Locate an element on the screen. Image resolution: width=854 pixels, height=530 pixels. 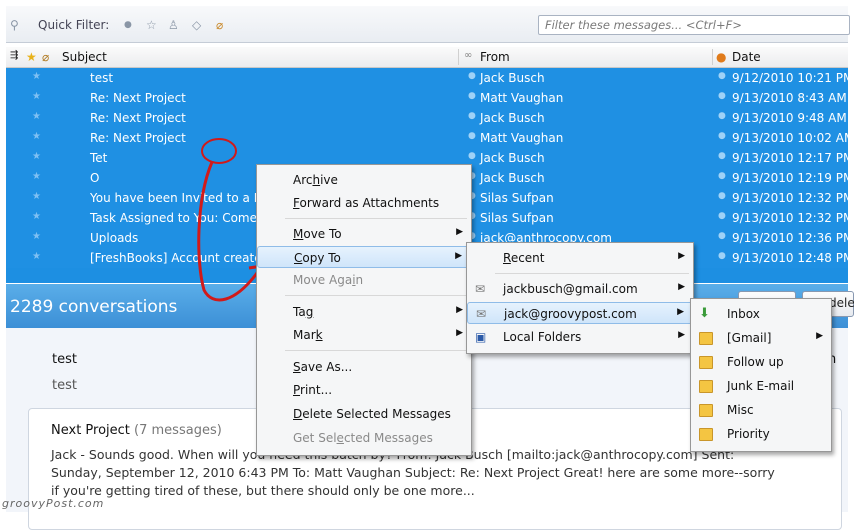
inbox-icon: ⬇ is located at coordinates (704, 313).